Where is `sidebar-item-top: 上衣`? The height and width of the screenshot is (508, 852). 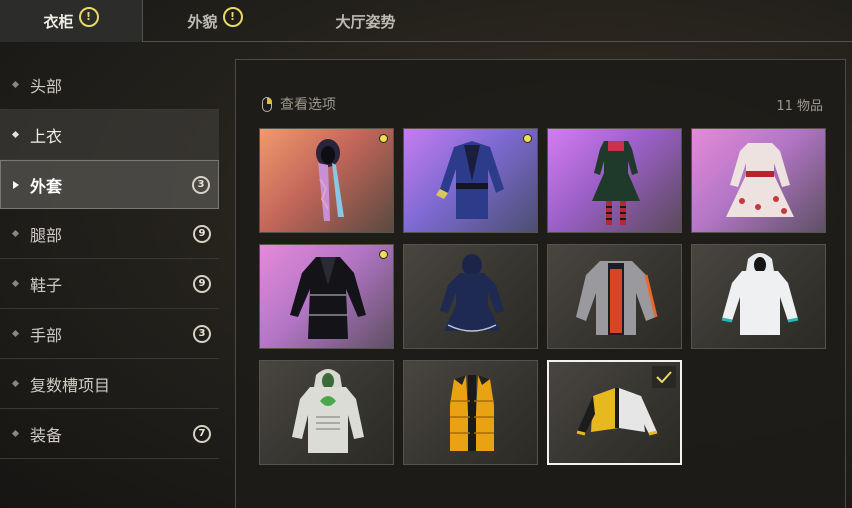
sidebar-item-top: 上衣 is located at coordinates (109, 135).